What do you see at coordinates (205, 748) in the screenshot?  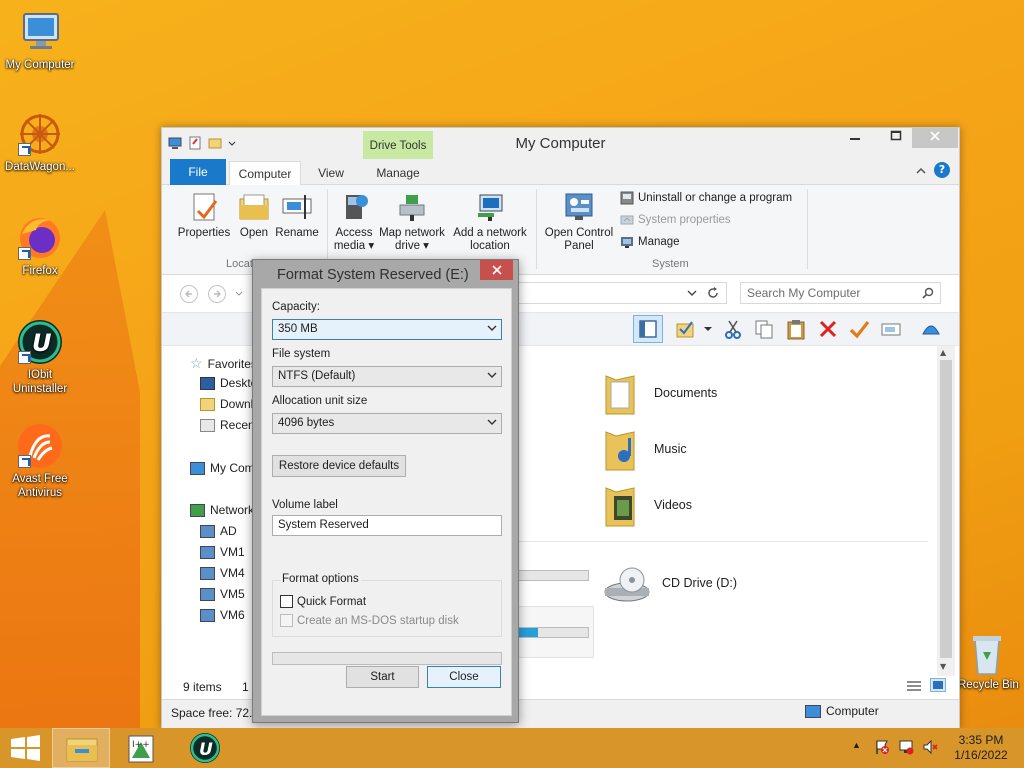 I see `taskbar-iobit: U` at bounding box center [205, 748].